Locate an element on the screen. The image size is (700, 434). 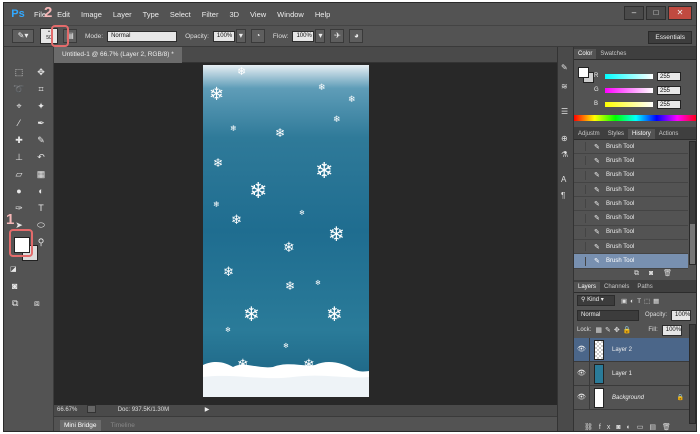
tab-swatches: Swatches is located at coordinates (613, 54).